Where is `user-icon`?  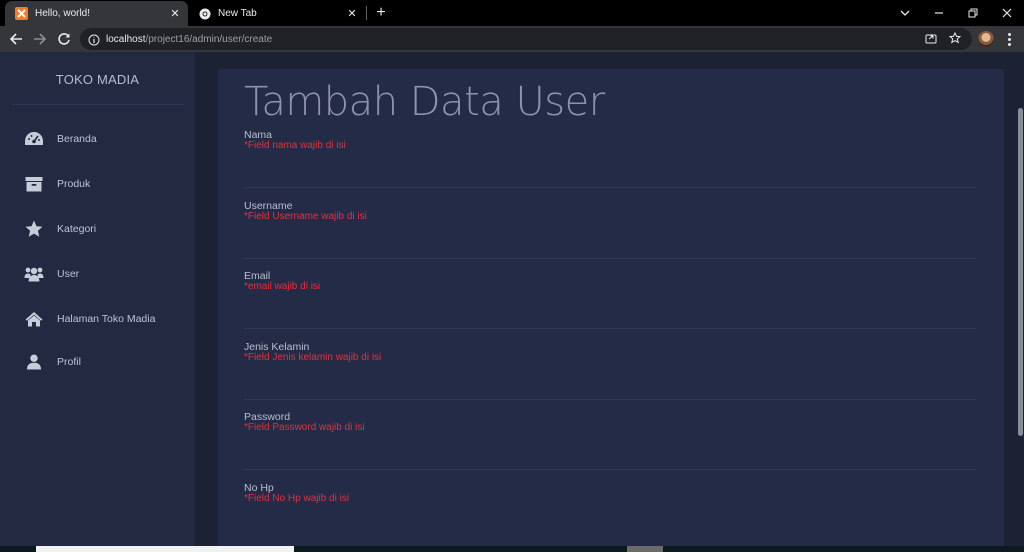
user-icon is located at coordinates (34, 362).